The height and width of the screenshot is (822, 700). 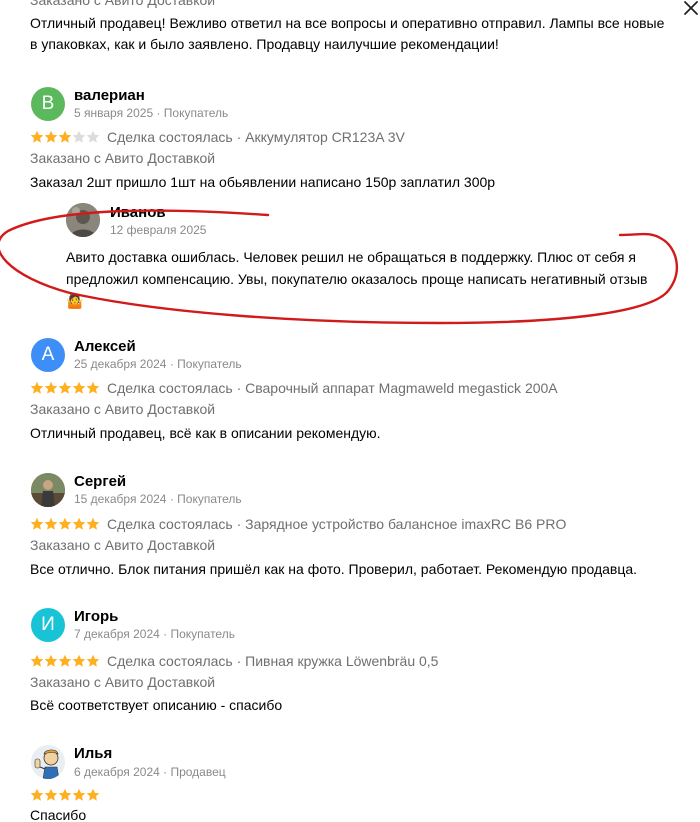 What do you see at coordinates (105, 346) in the screenshot?
I see `reviewer-name: Алексей` at bounding box center [105, 346].